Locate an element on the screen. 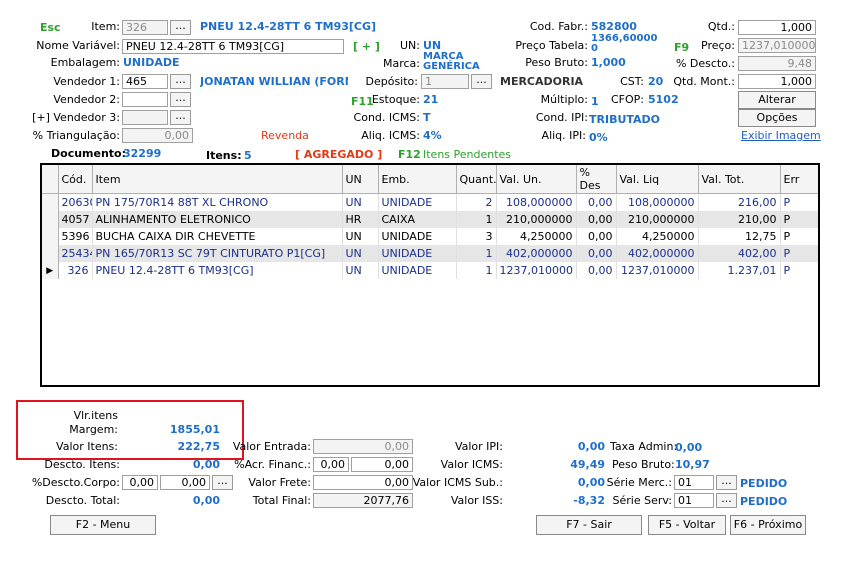 This screenshot has width=850, height=567. col-header-un: UN is located at coordinates (360, 179).